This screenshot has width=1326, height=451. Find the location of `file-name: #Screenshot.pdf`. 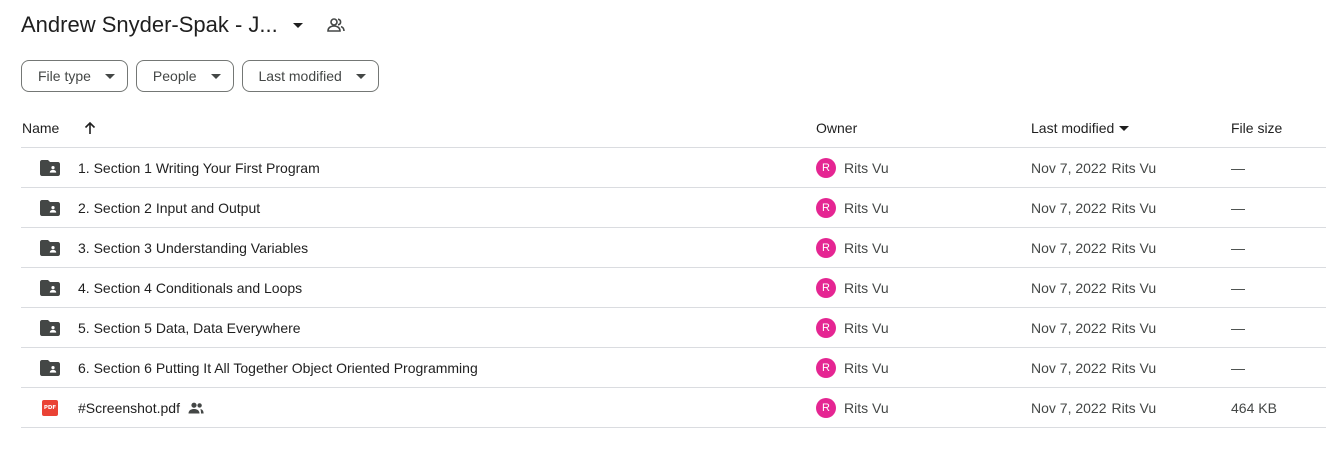

file-name: #Screenshot.pdf is located at coordinates (129, 408).